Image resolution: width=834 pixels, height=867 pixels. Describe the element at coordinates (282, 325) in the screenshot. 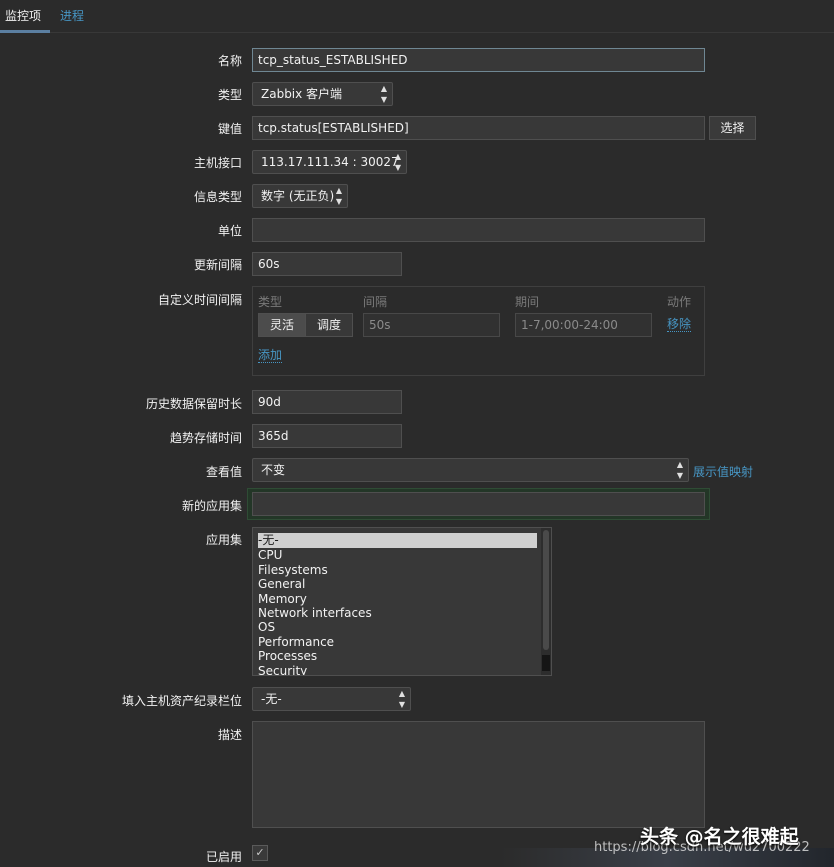

I see `interval-type-flexible-button: 灵活` at that location.